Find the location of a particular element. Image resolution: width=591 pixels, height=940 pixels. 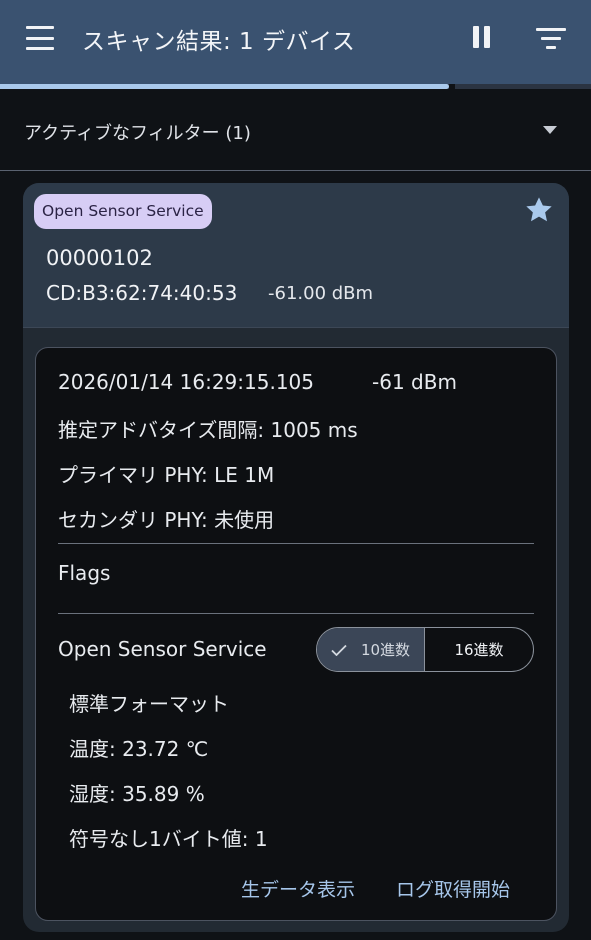

raw-data-button: 生データ表示 is located at coordinates (298, 888).